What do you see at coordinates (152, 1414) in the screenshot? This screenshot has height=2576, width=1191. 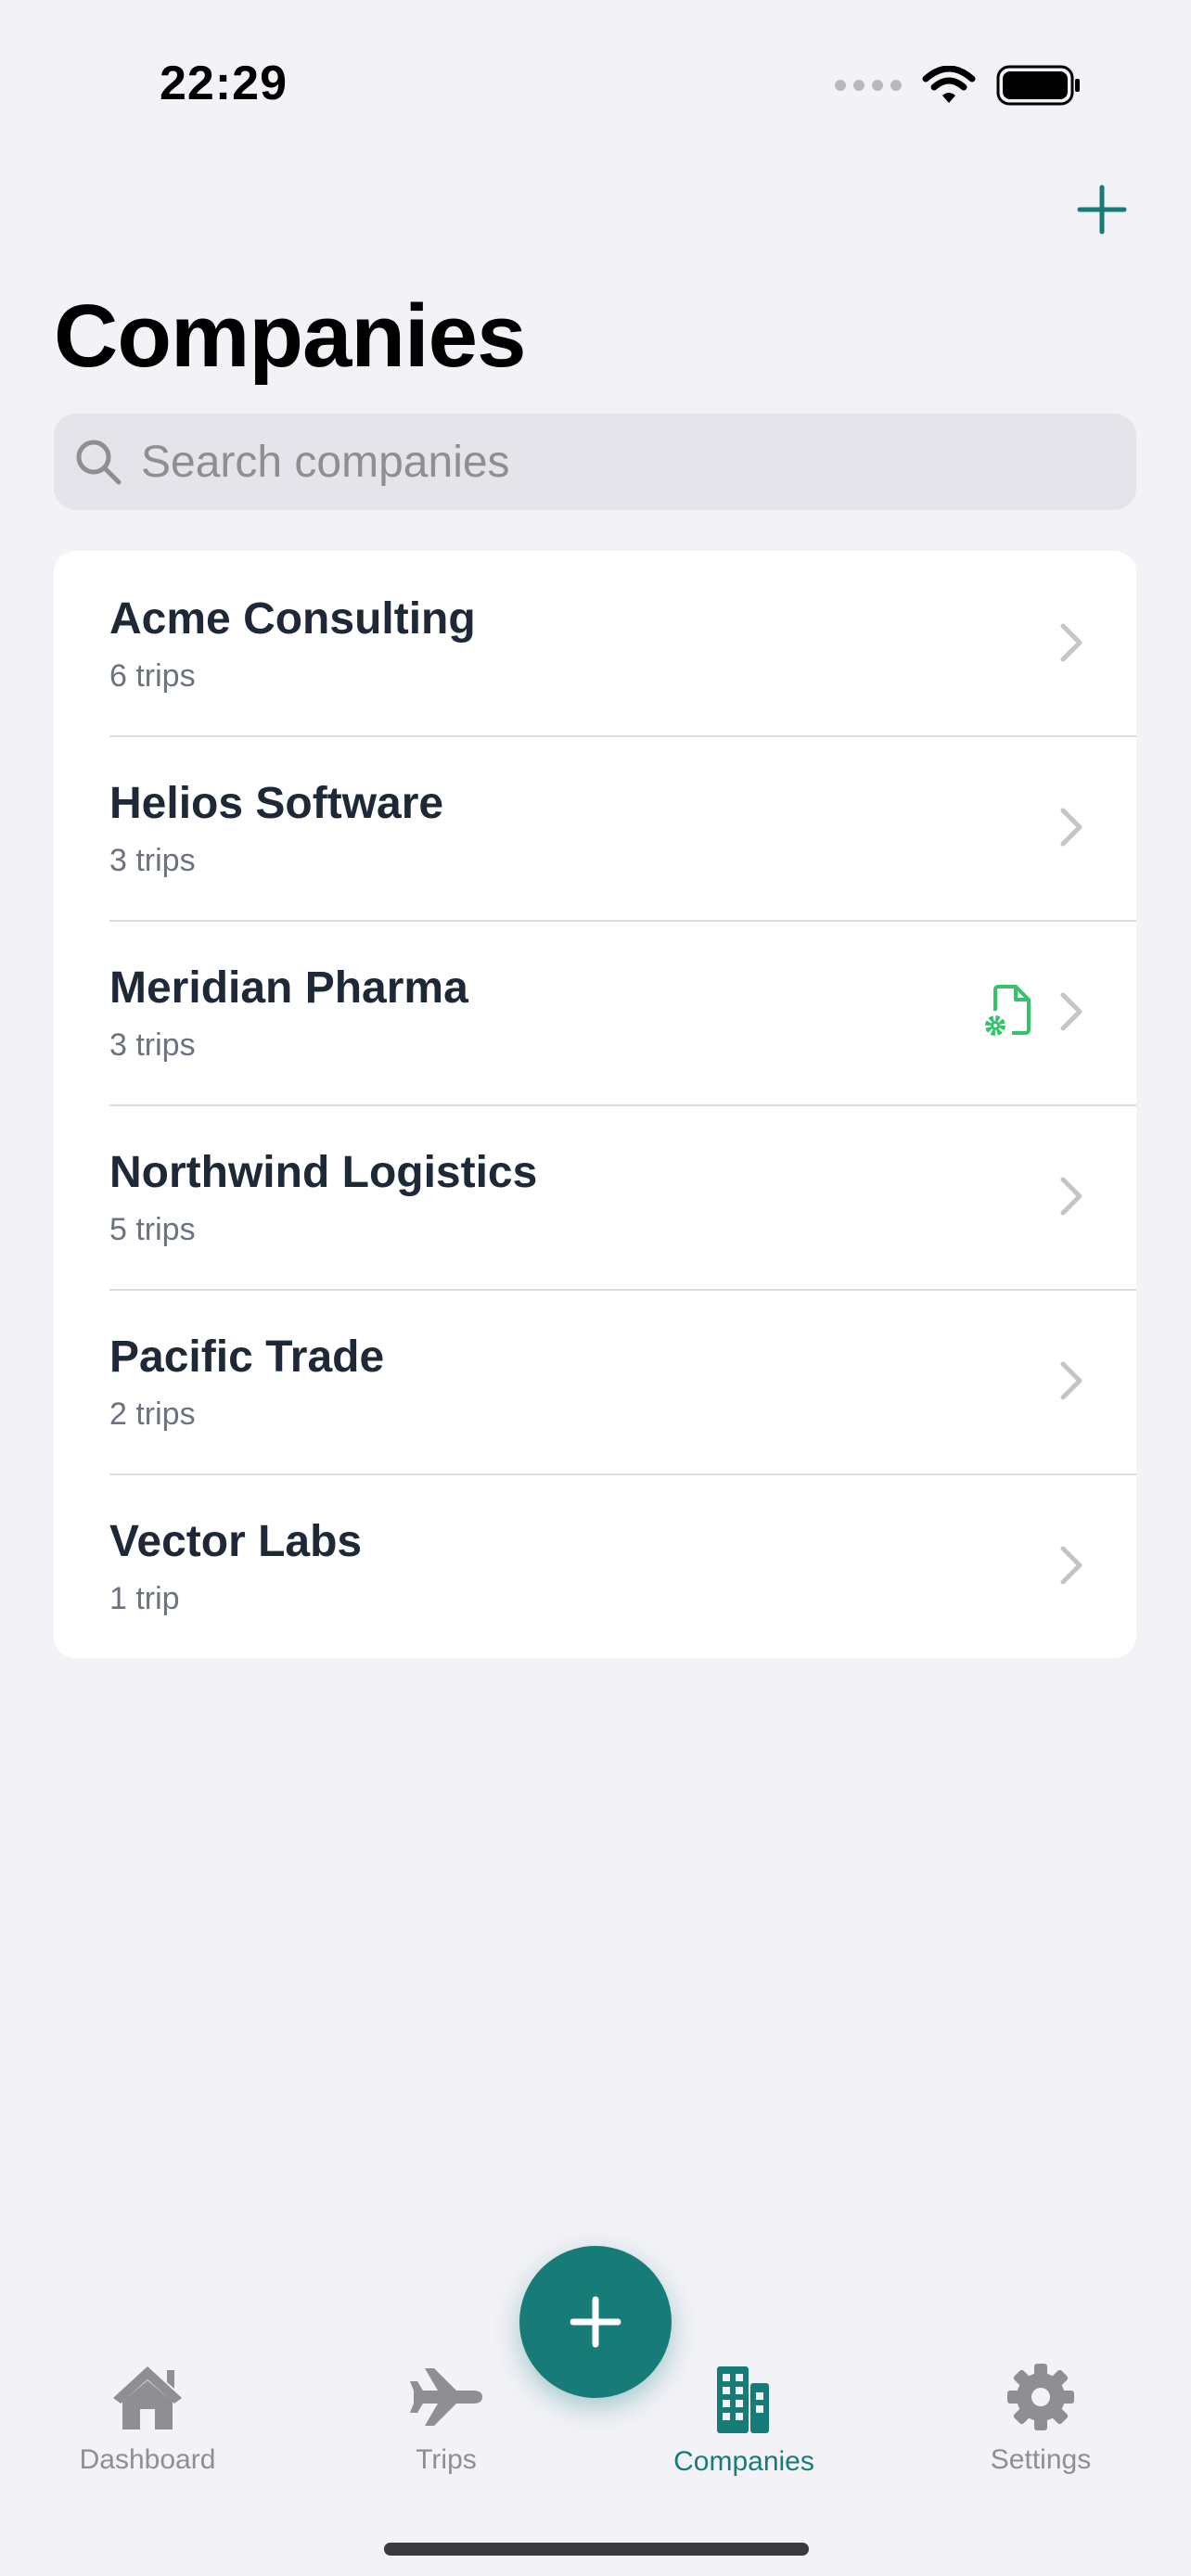 I see `company-trip-count: 2 trips` at bounding box center [152, 1414].